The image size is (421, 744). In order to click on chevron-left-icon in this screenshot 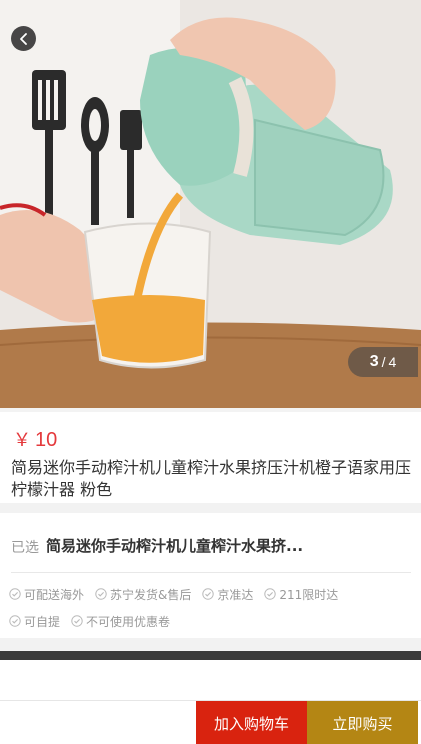, I will do `click(23, 38)`.